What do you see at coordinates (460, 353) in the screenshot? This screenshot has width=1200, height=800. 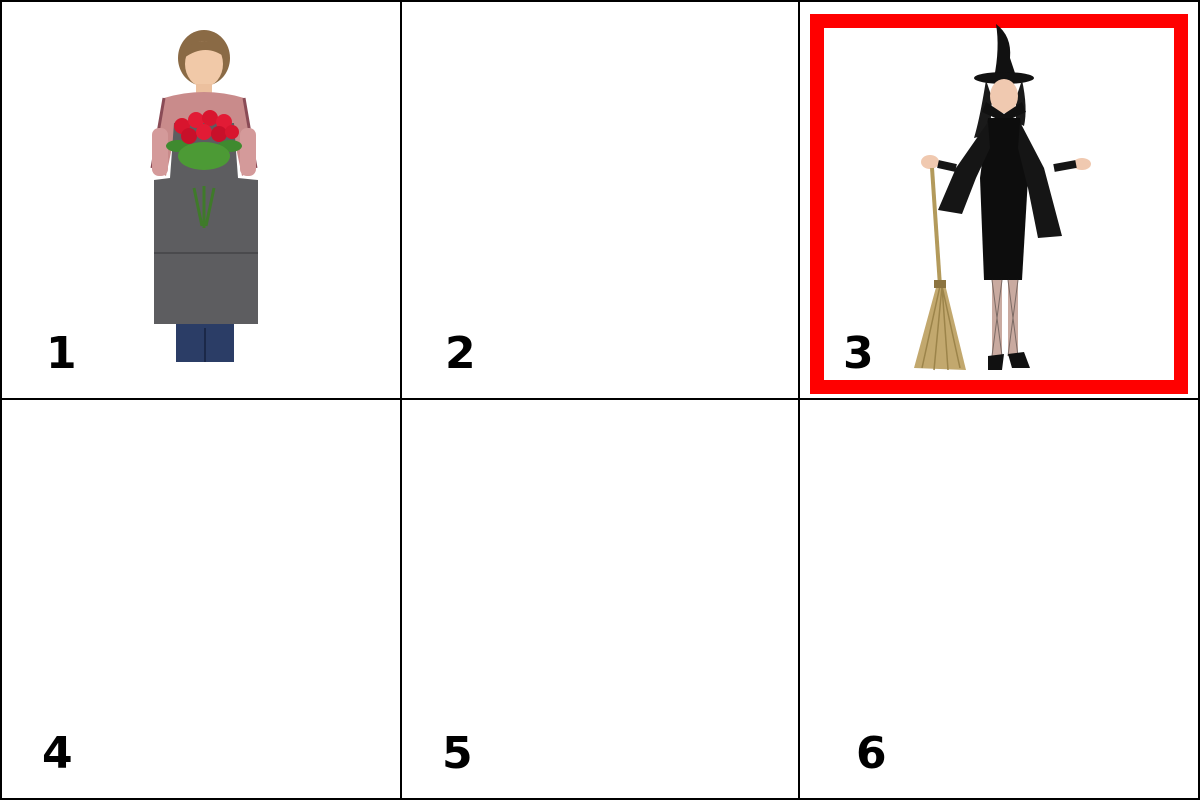 I see `tile-number: 2` at bounding box center [460, 353].